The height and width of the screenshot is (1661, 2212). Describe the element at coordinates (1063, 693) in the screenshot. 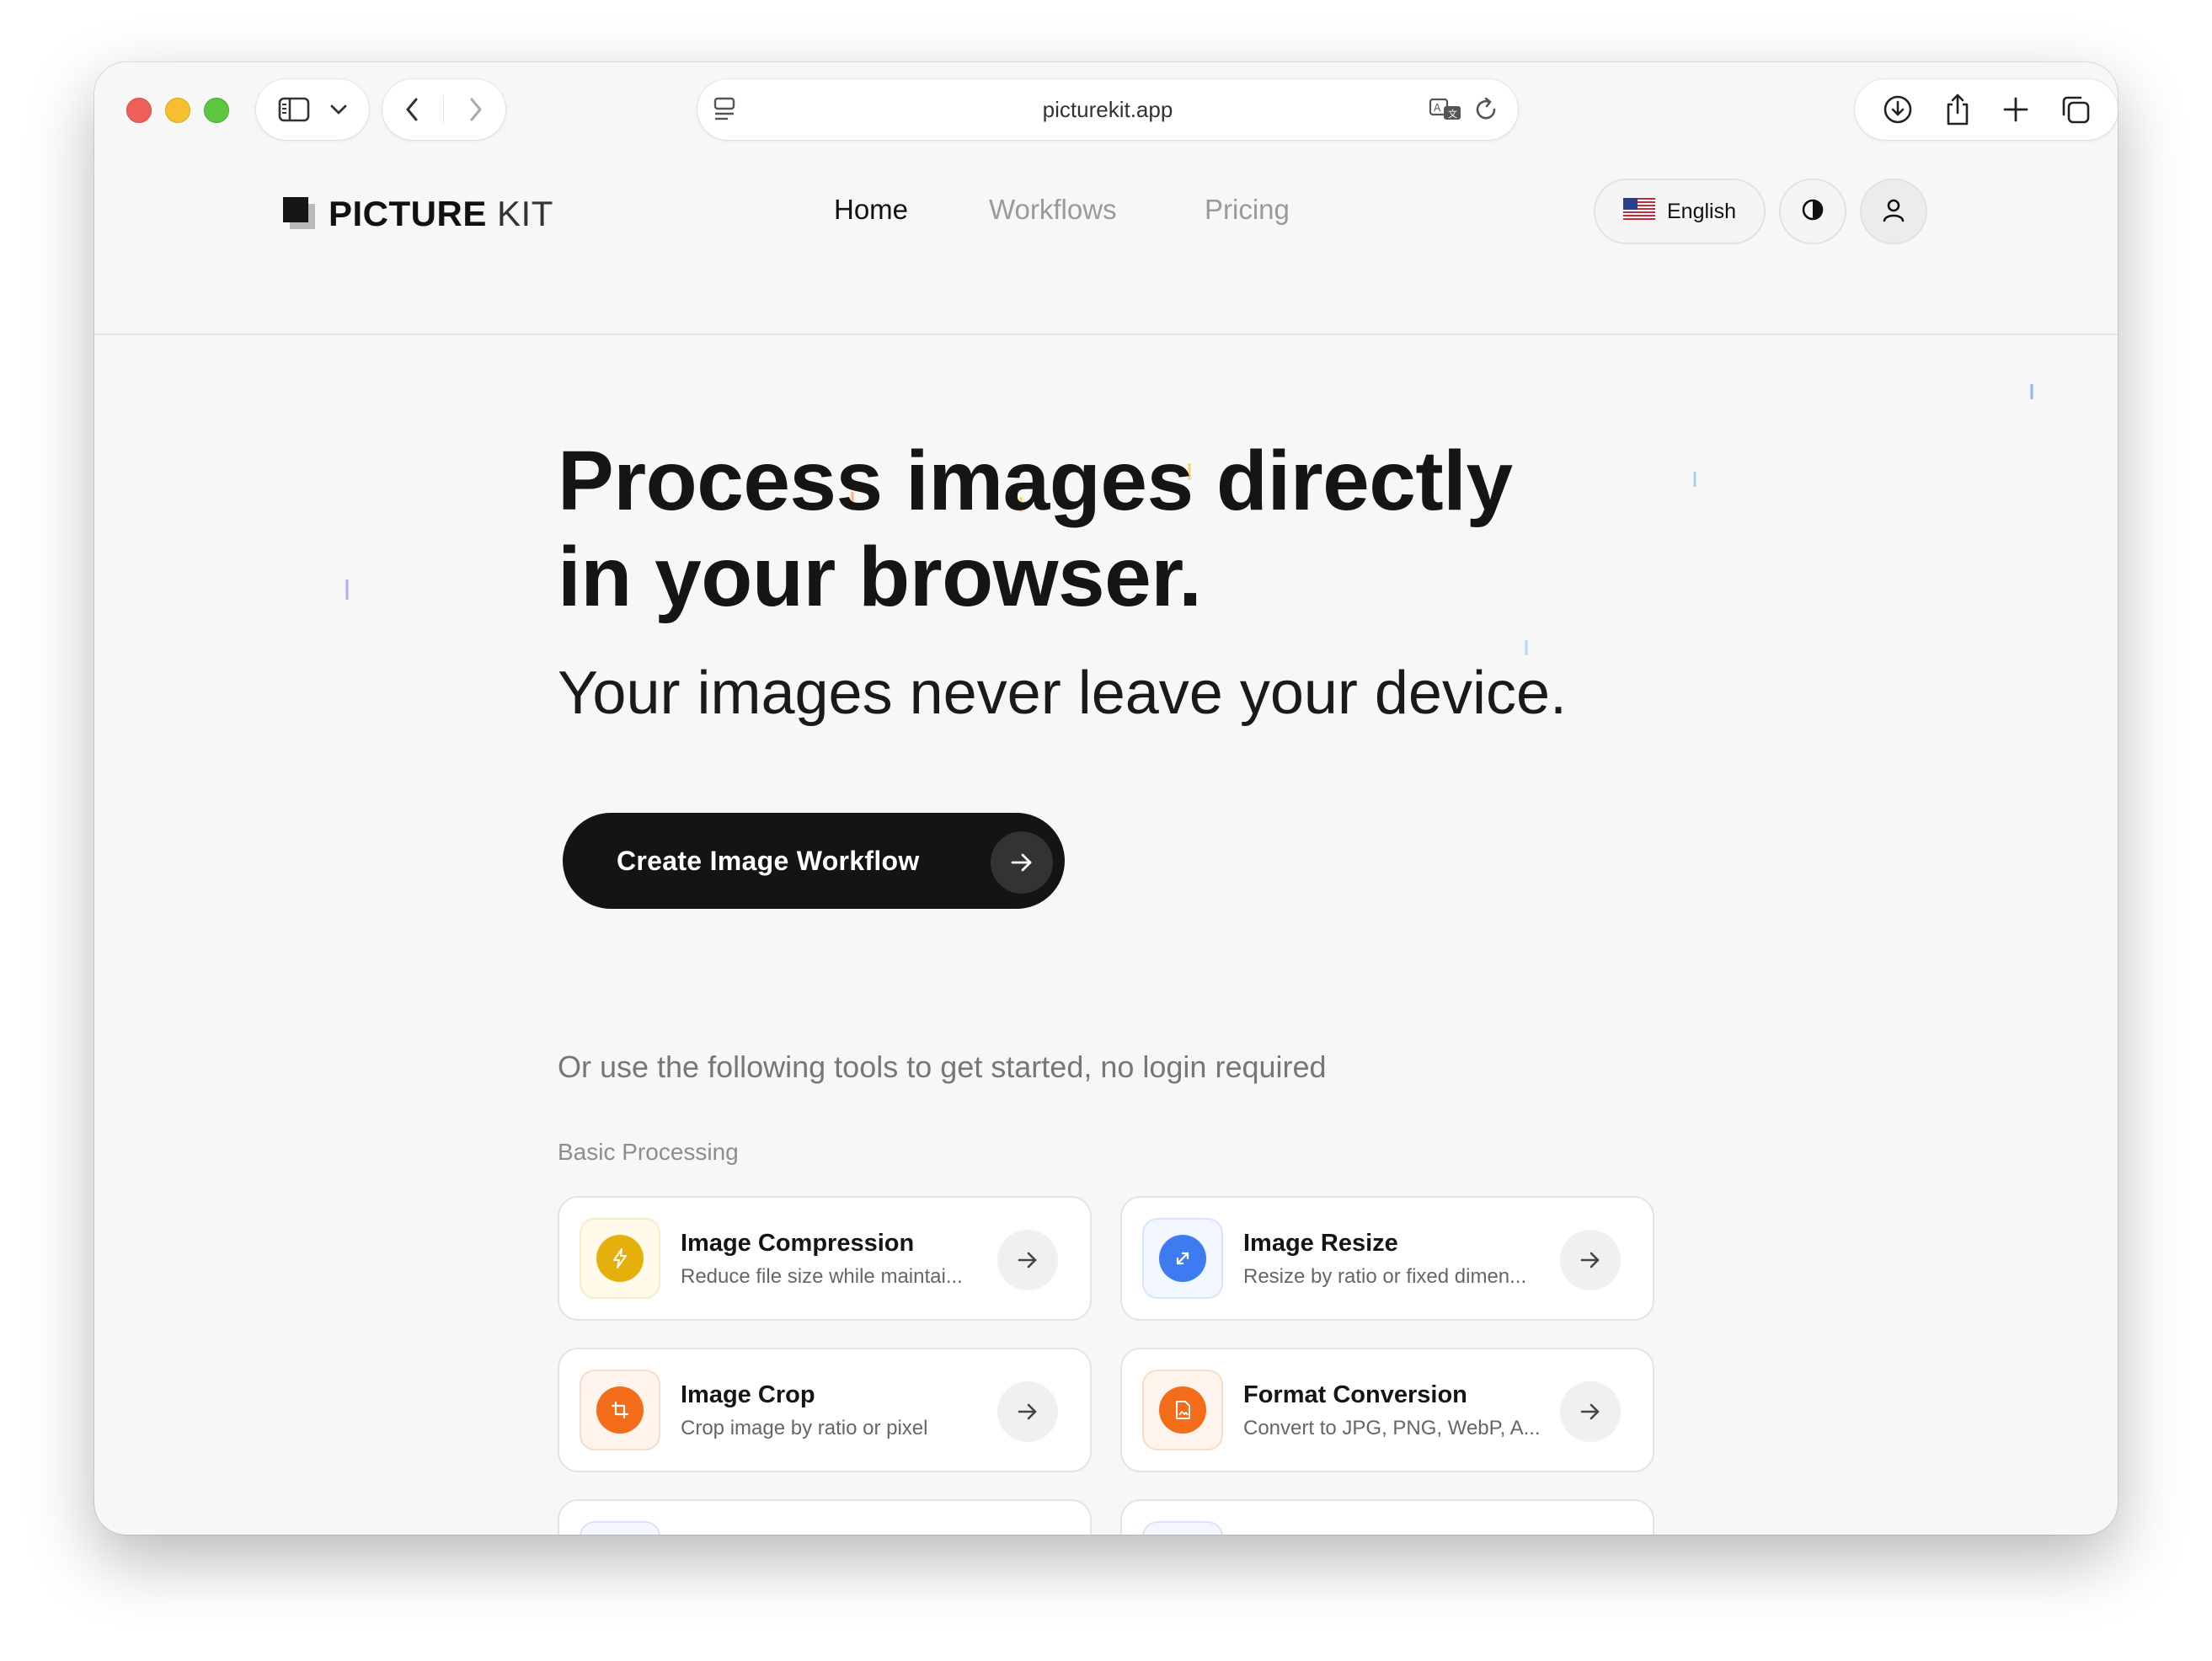

I see `hero-subtitle: Your images never leave your device.` at that location.